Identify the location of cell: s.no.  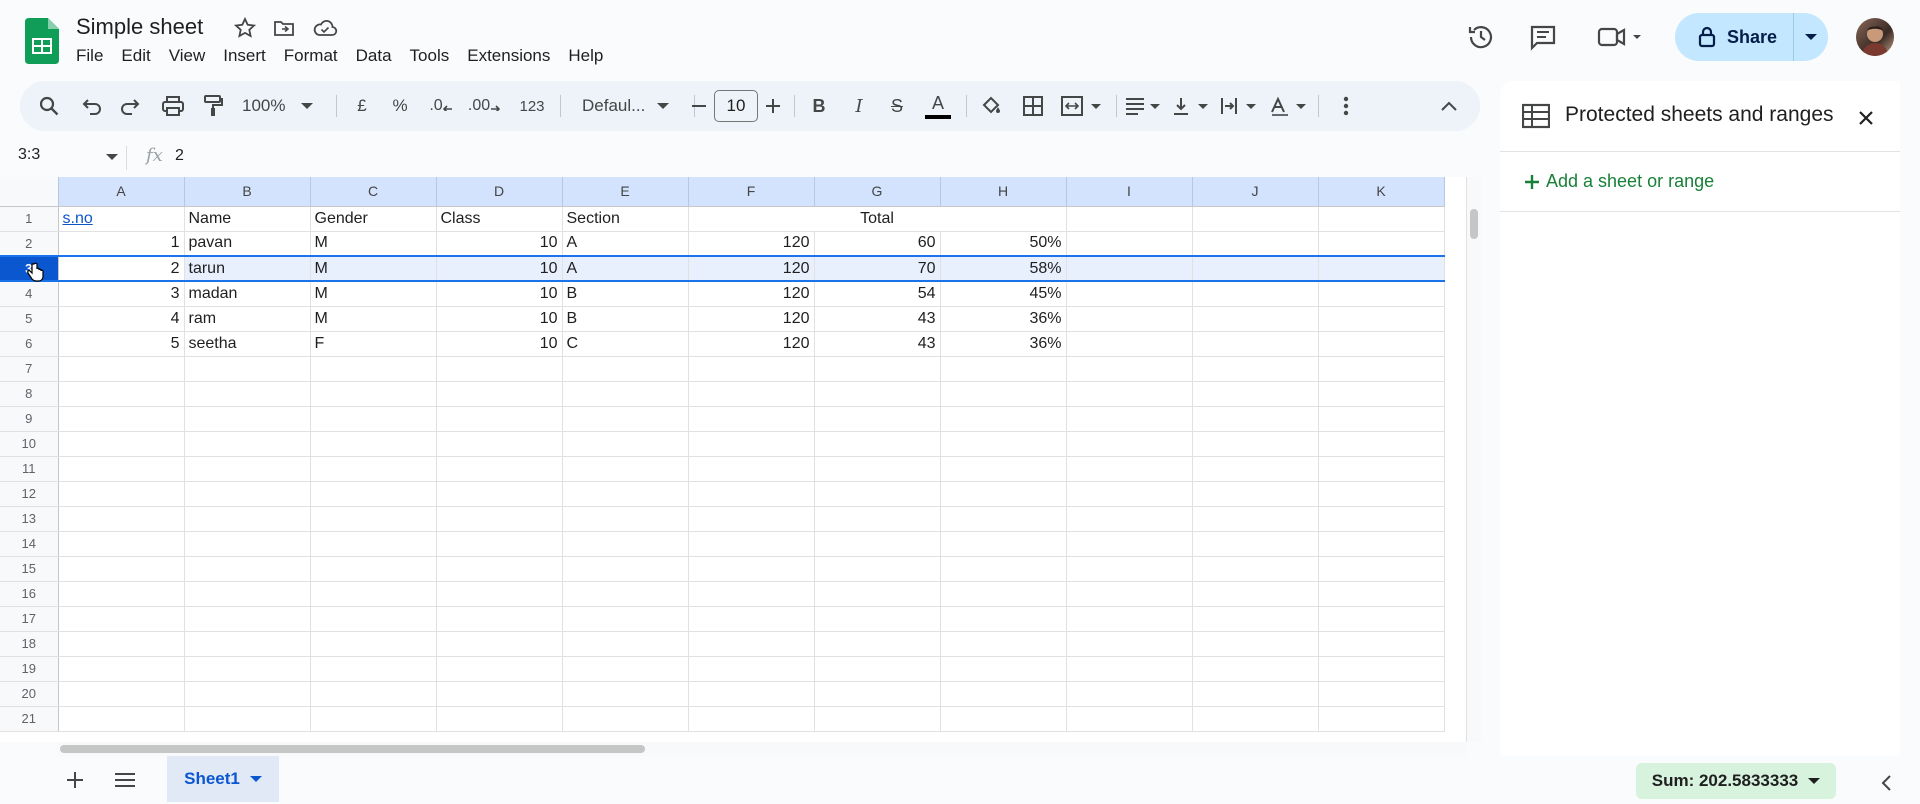
(121, 219).